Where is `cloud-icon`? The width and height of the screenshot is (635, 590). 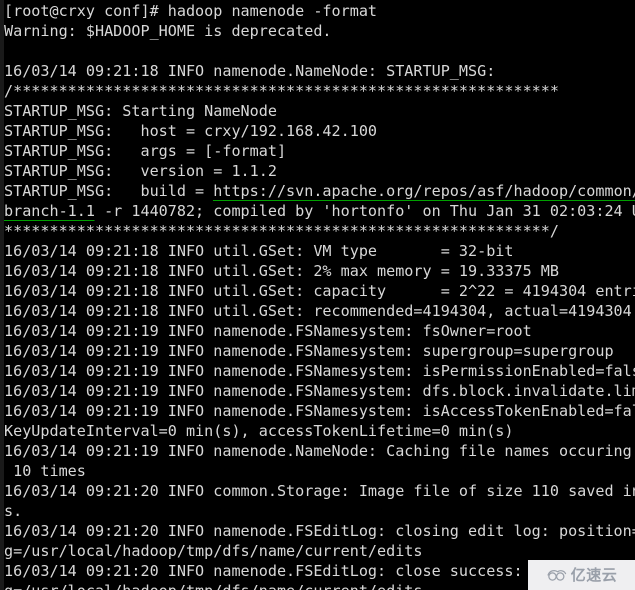
cloud-icon is located at coordinates (557, 575).